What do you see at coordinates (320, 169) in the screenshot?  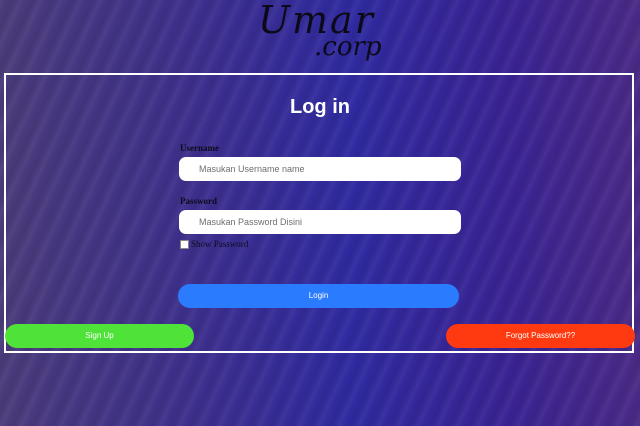 I see `username-input: Masukan Username name` at bounding box center [320, 169].